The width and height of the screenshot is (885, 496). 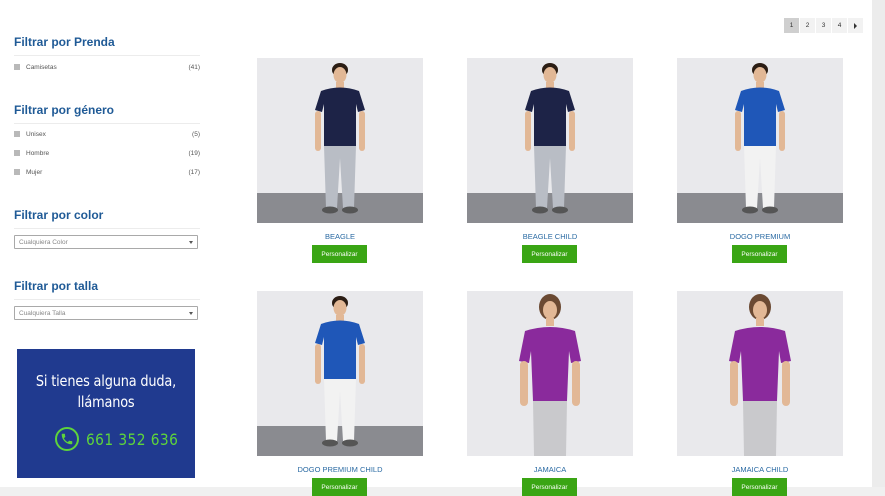 What do you see at coordinates (550, 469) in the screenshot?
I see `product-name: JAMAICA` at bounding box center [550, 469].